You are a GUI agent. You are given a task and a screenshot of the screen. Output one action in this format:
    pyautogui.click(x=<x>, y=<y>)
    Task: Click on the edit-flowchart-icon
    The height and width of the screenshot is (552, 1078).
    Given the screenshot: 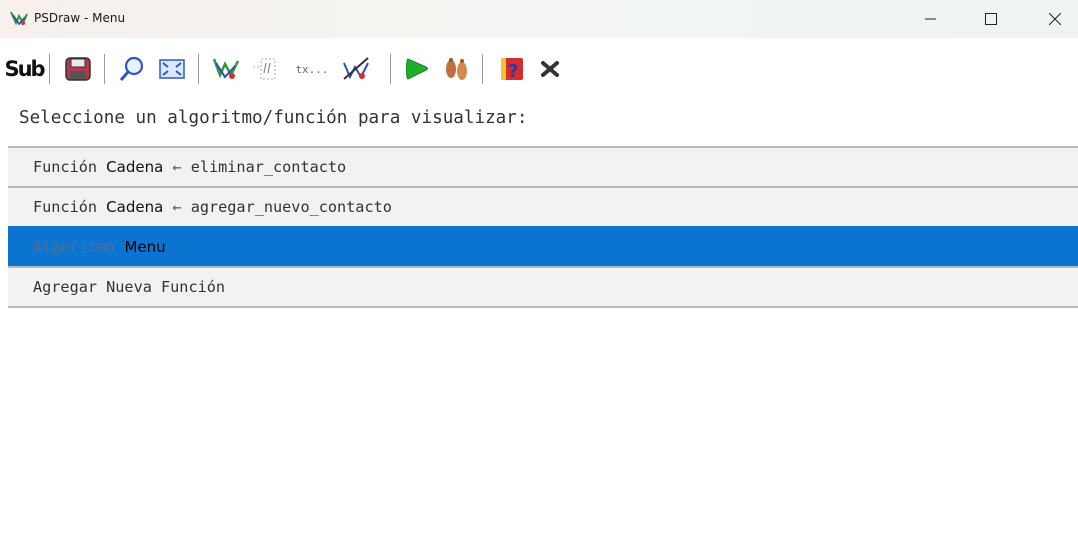 What is the action you would take?
    pyautogui.click(x=356, y=68)
    